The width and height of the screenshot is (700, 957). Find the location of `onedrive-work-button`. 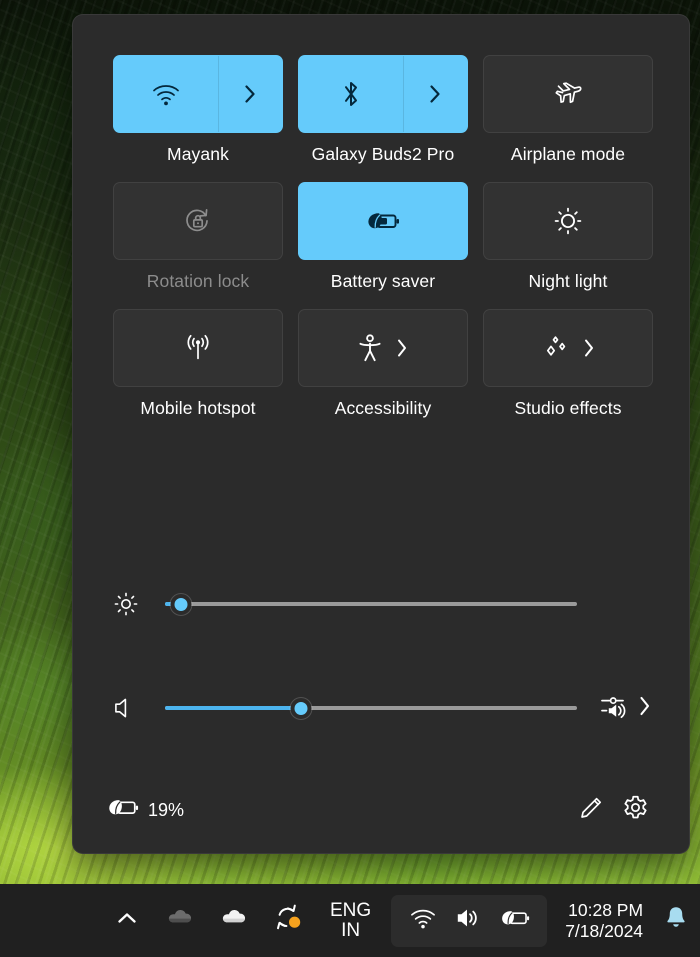

onedrive-work-button is located at coordinates (235, 921).